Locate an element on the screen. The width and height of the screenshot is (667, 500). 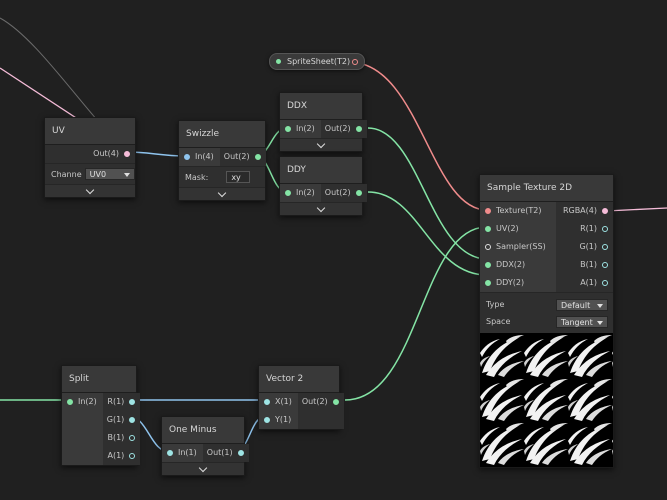
split-out-label: R(1) is located at coordinates (116, 401).